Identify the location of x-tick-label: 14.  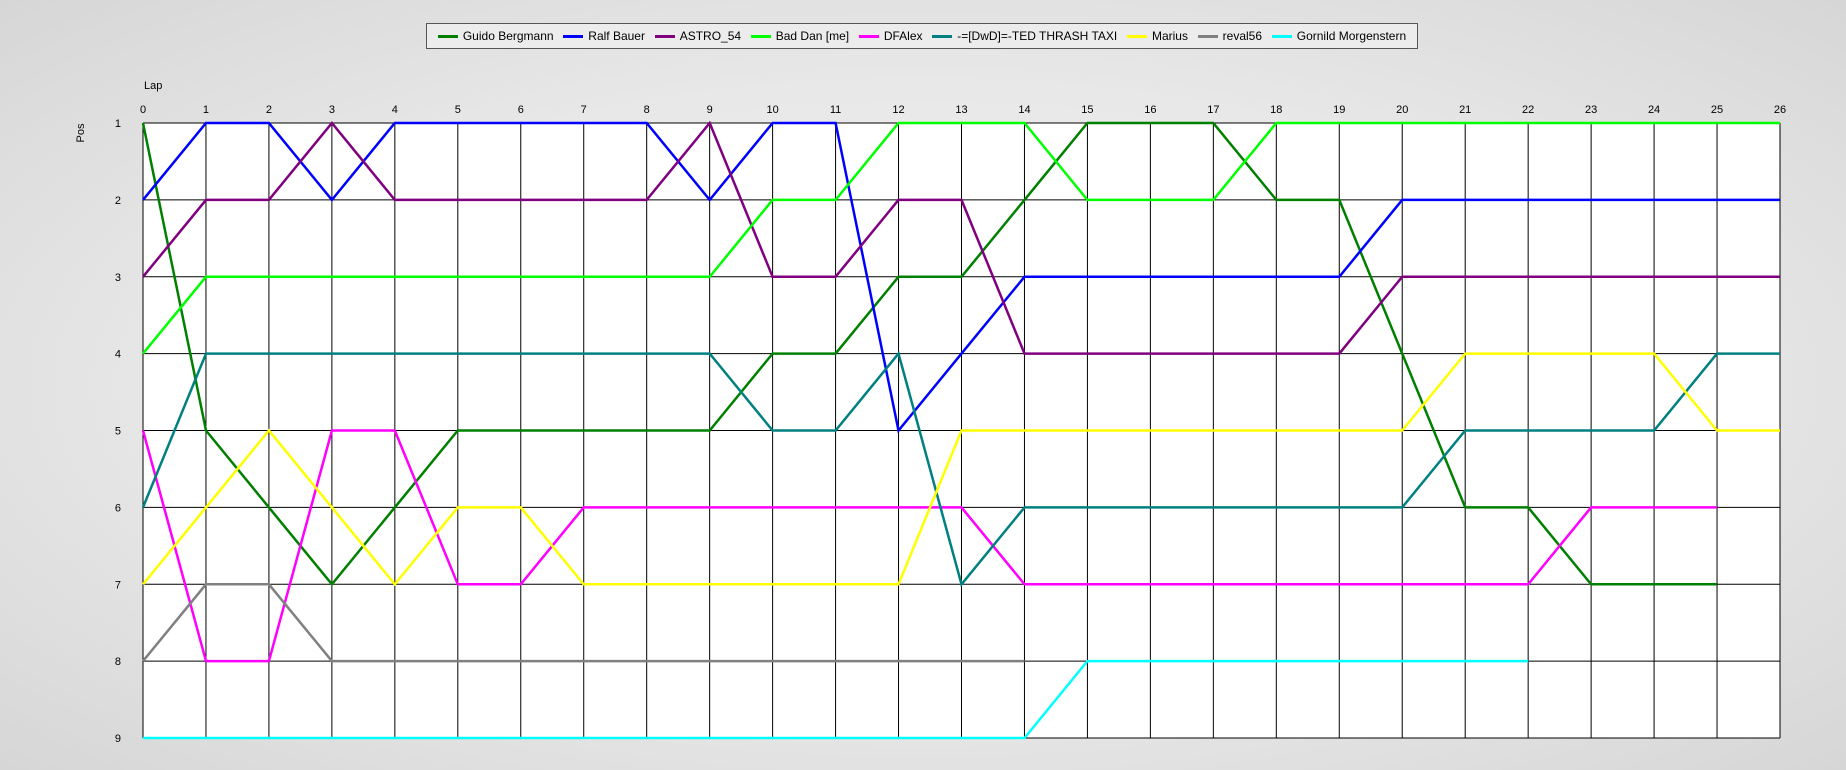
(1024, 110).